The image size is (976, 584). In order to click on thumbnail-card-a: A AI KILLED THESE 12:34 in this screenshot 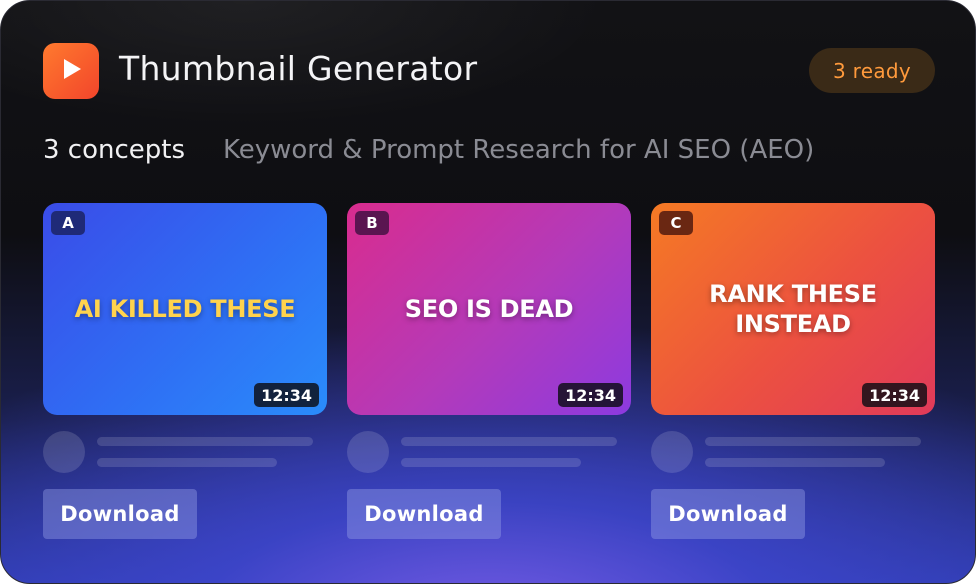, I will do `click(185, 309)`.